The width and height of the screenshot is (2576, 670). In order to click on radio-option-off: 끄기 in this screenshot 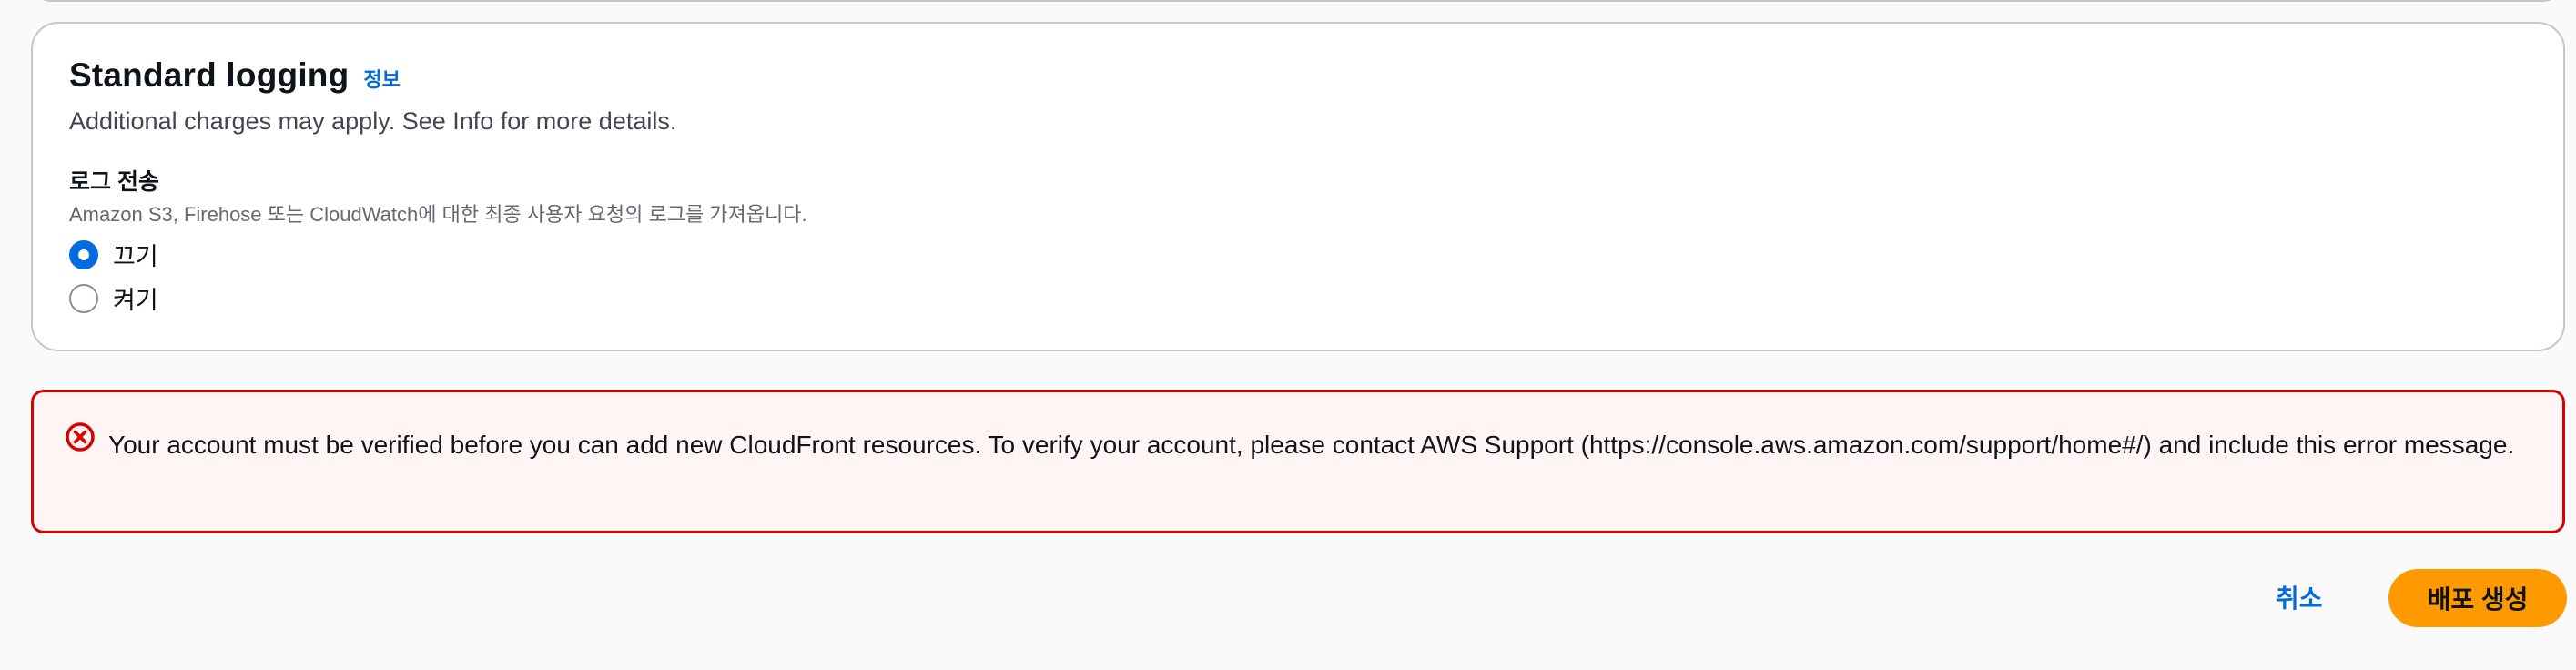, I will do `click(113, 254)`.